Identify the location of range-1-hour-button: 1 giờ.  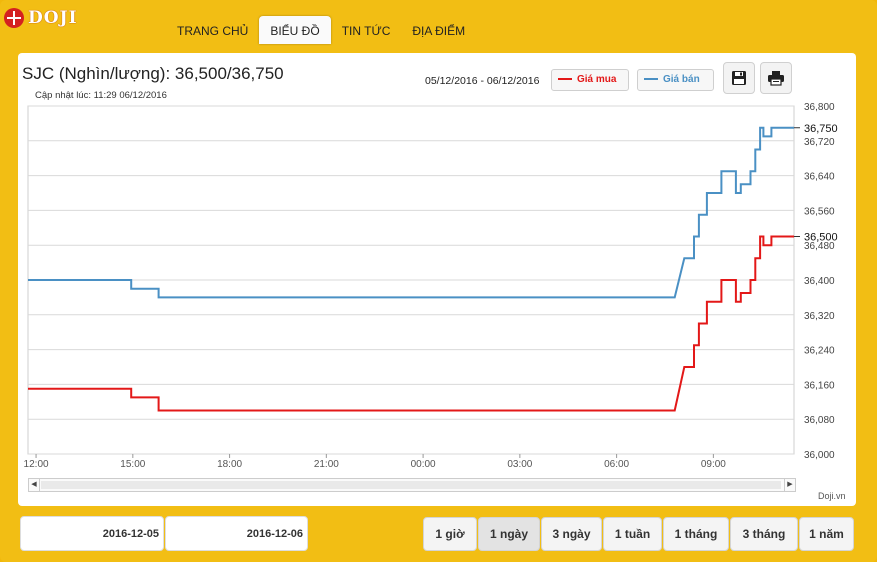
(450, 534).